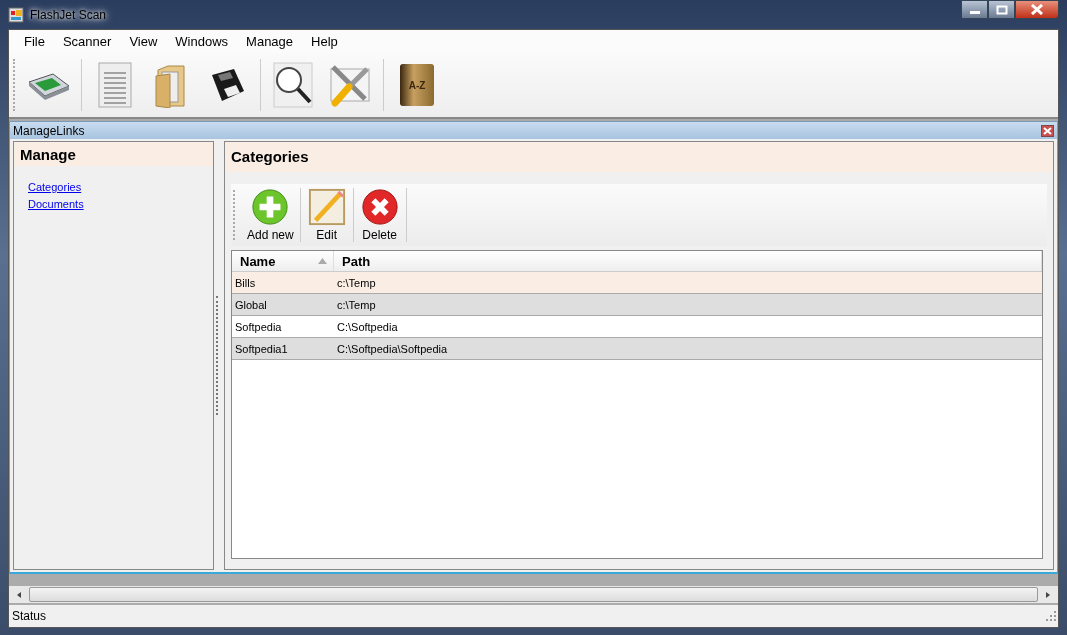 Image resolution: width=1067 pixels, height=635 pixels. I want to click on table-cell-text: Bills, so click(245, 282).